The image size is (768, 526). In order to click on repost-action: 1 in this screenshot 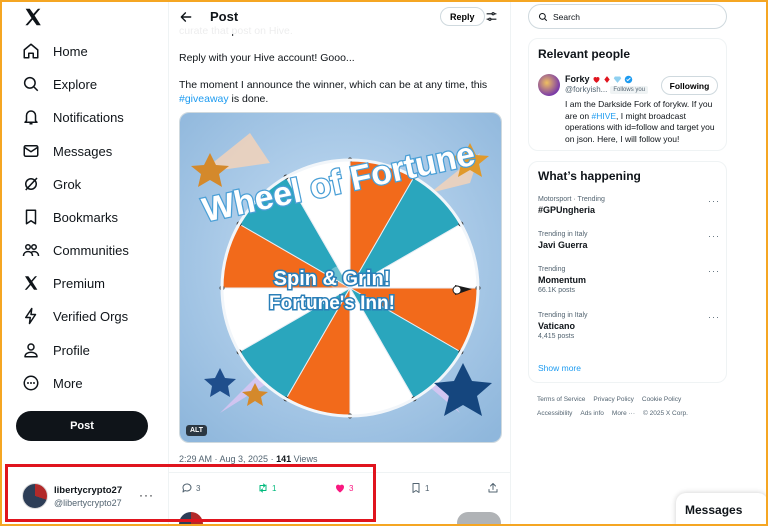, I will do `click(266, 488)`.